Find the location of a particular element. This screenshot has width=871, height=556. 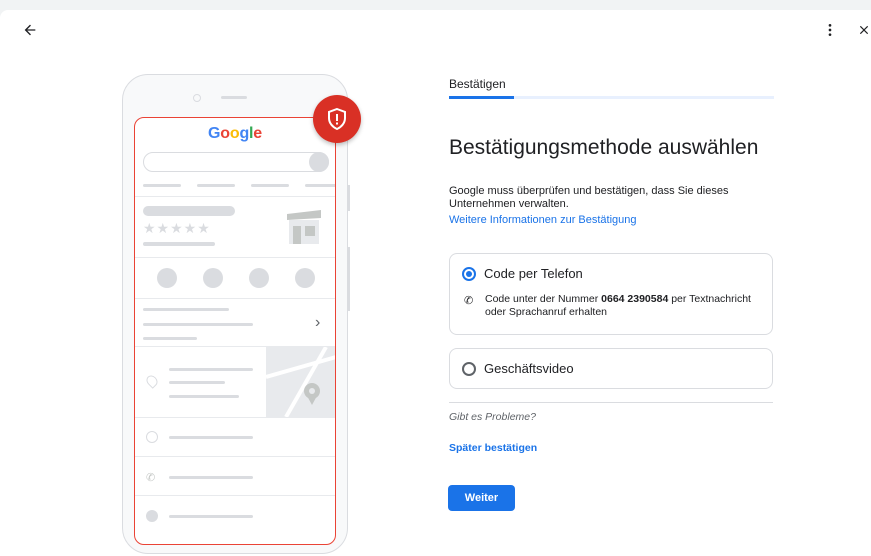

progress-fill is located at coordinates (481, 97).